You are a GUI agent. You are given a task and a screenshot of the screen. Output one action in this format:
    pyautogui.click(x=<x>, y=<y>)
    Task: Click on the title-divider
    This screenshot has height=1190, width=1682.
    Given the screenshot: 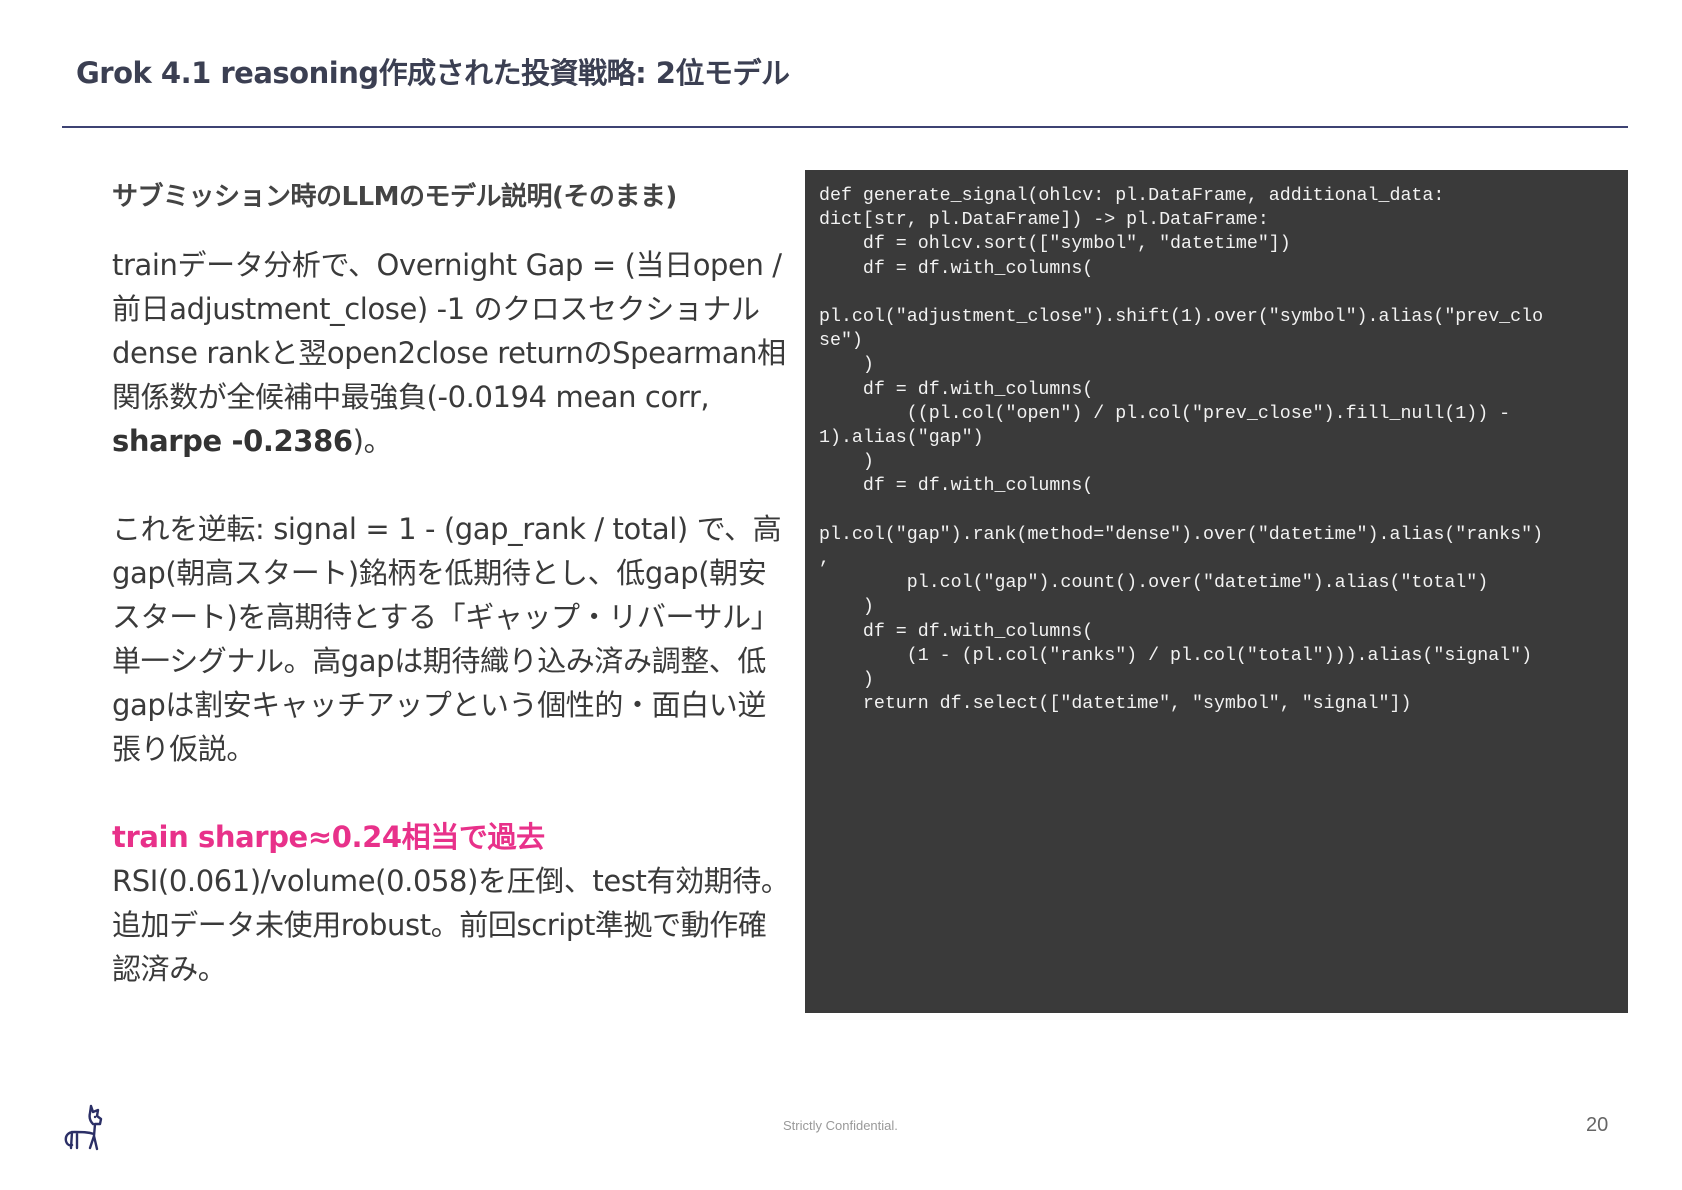 What is the action you would take?
    pyautogui.click(x=845, y=127)
    